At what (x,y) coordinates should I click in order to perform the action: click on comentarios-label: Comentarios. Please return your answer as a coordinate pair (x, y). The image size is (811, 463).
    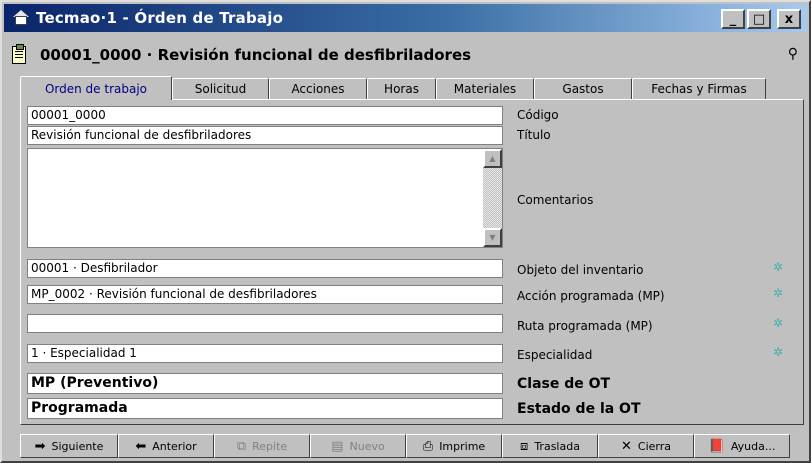
    Looking at the image, I should click on (555, 200).